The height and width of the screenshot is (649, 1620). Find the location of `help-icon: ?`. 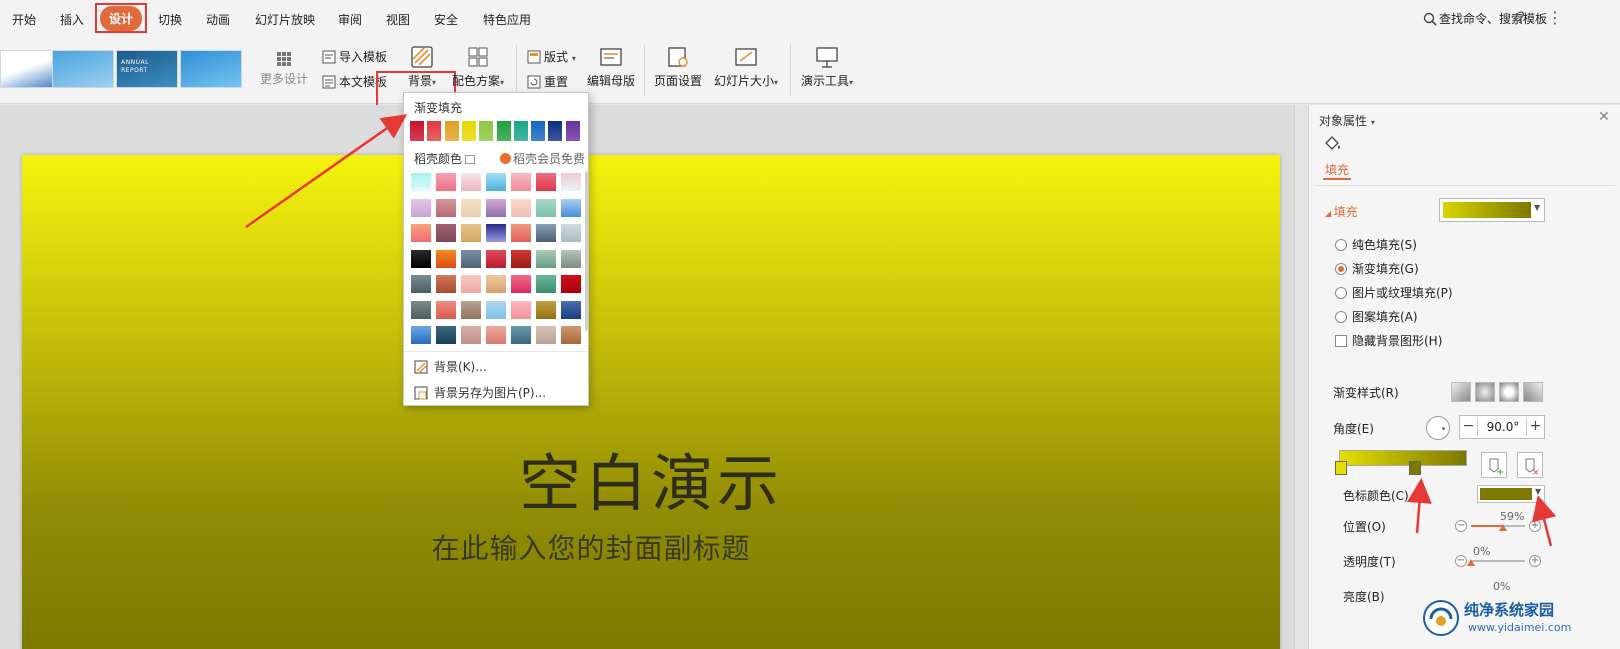

help-icon: ? is located at coordinates (1521, 17).